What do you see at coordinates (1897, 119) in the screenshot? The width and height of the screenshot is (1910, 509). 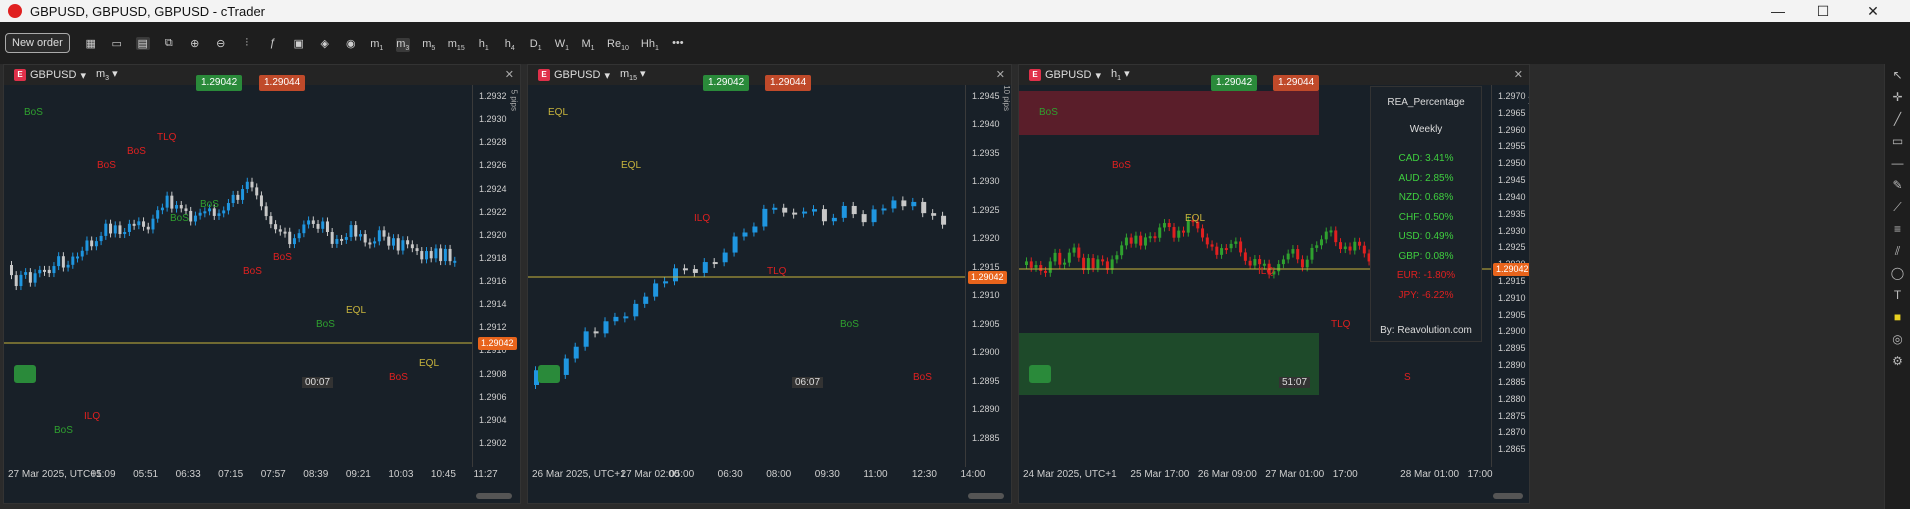 I see `line-tool-icon: ╱` at bounding box center [1897, 119].